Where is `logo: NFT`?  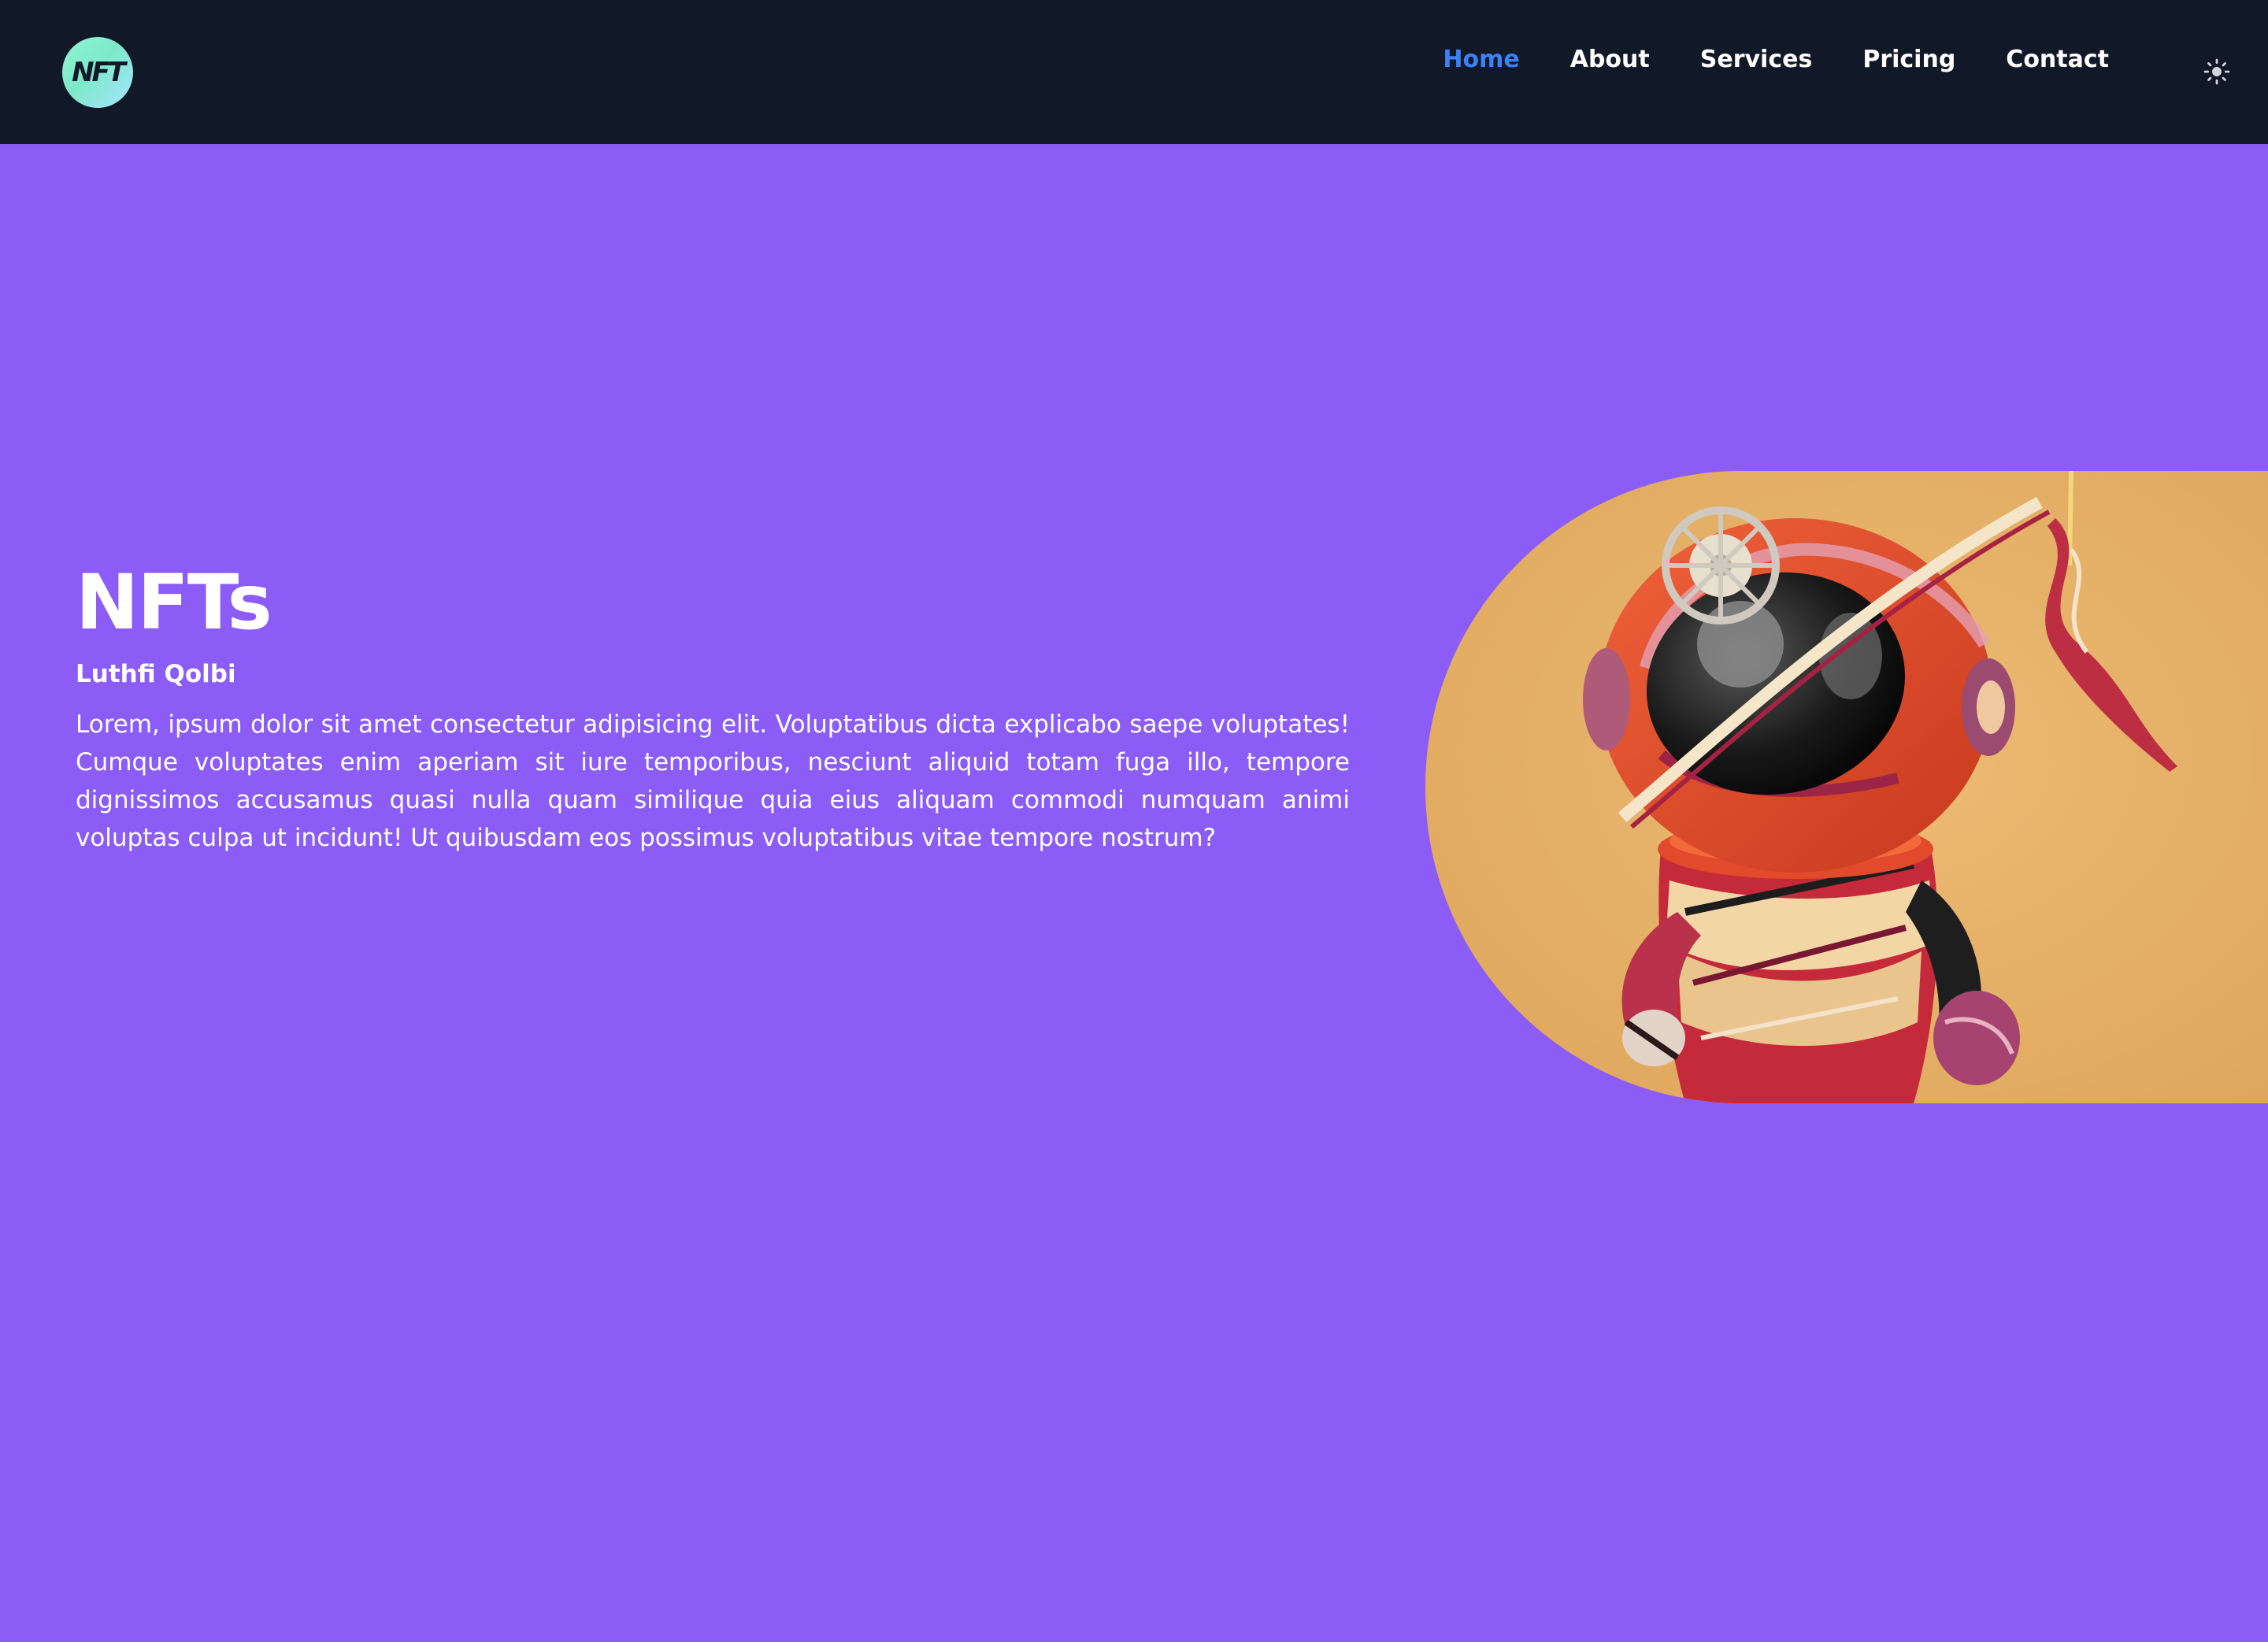 logo: NFT is located at coordinates (97, 72).